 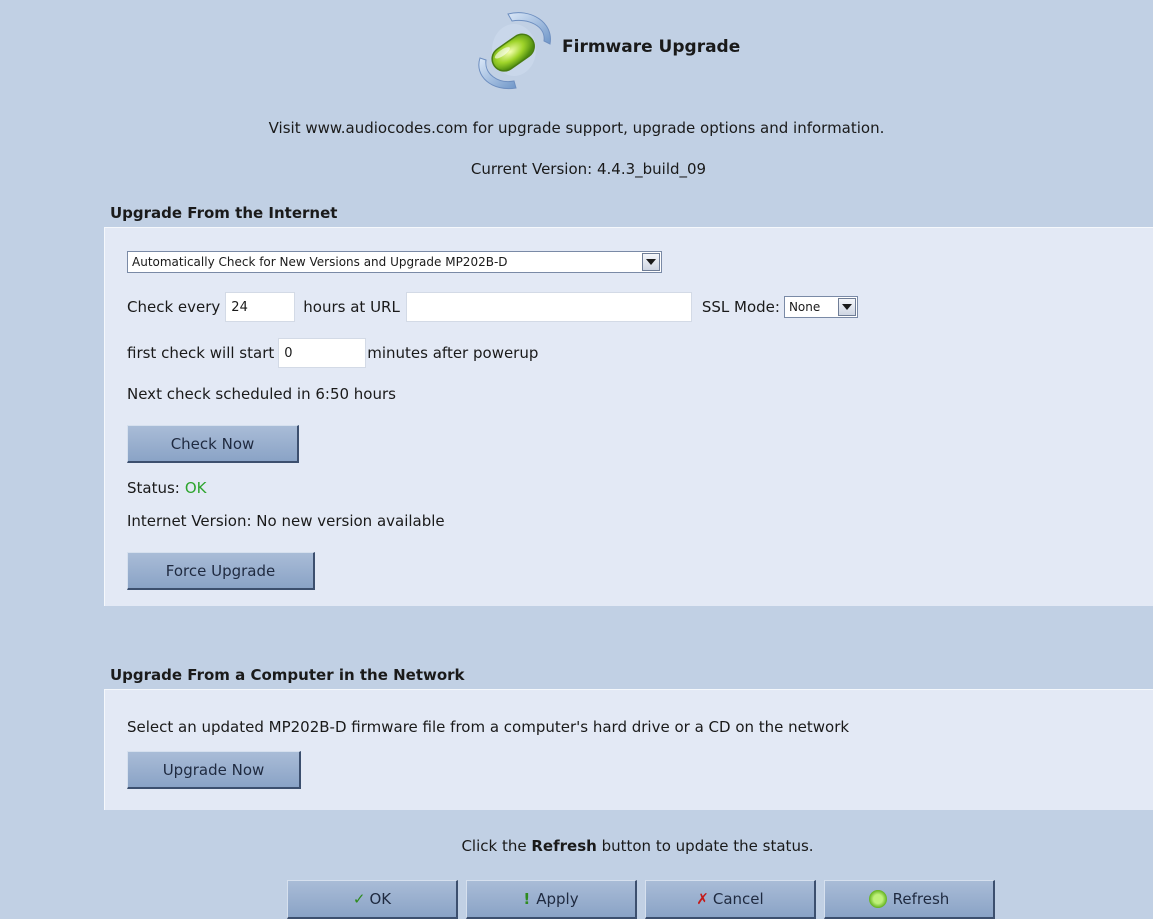 What do you see at coordinates (351, 307) in the screenshot?
I see `hours-at-url-label: hours at URL` at bounding box center [351, 307].